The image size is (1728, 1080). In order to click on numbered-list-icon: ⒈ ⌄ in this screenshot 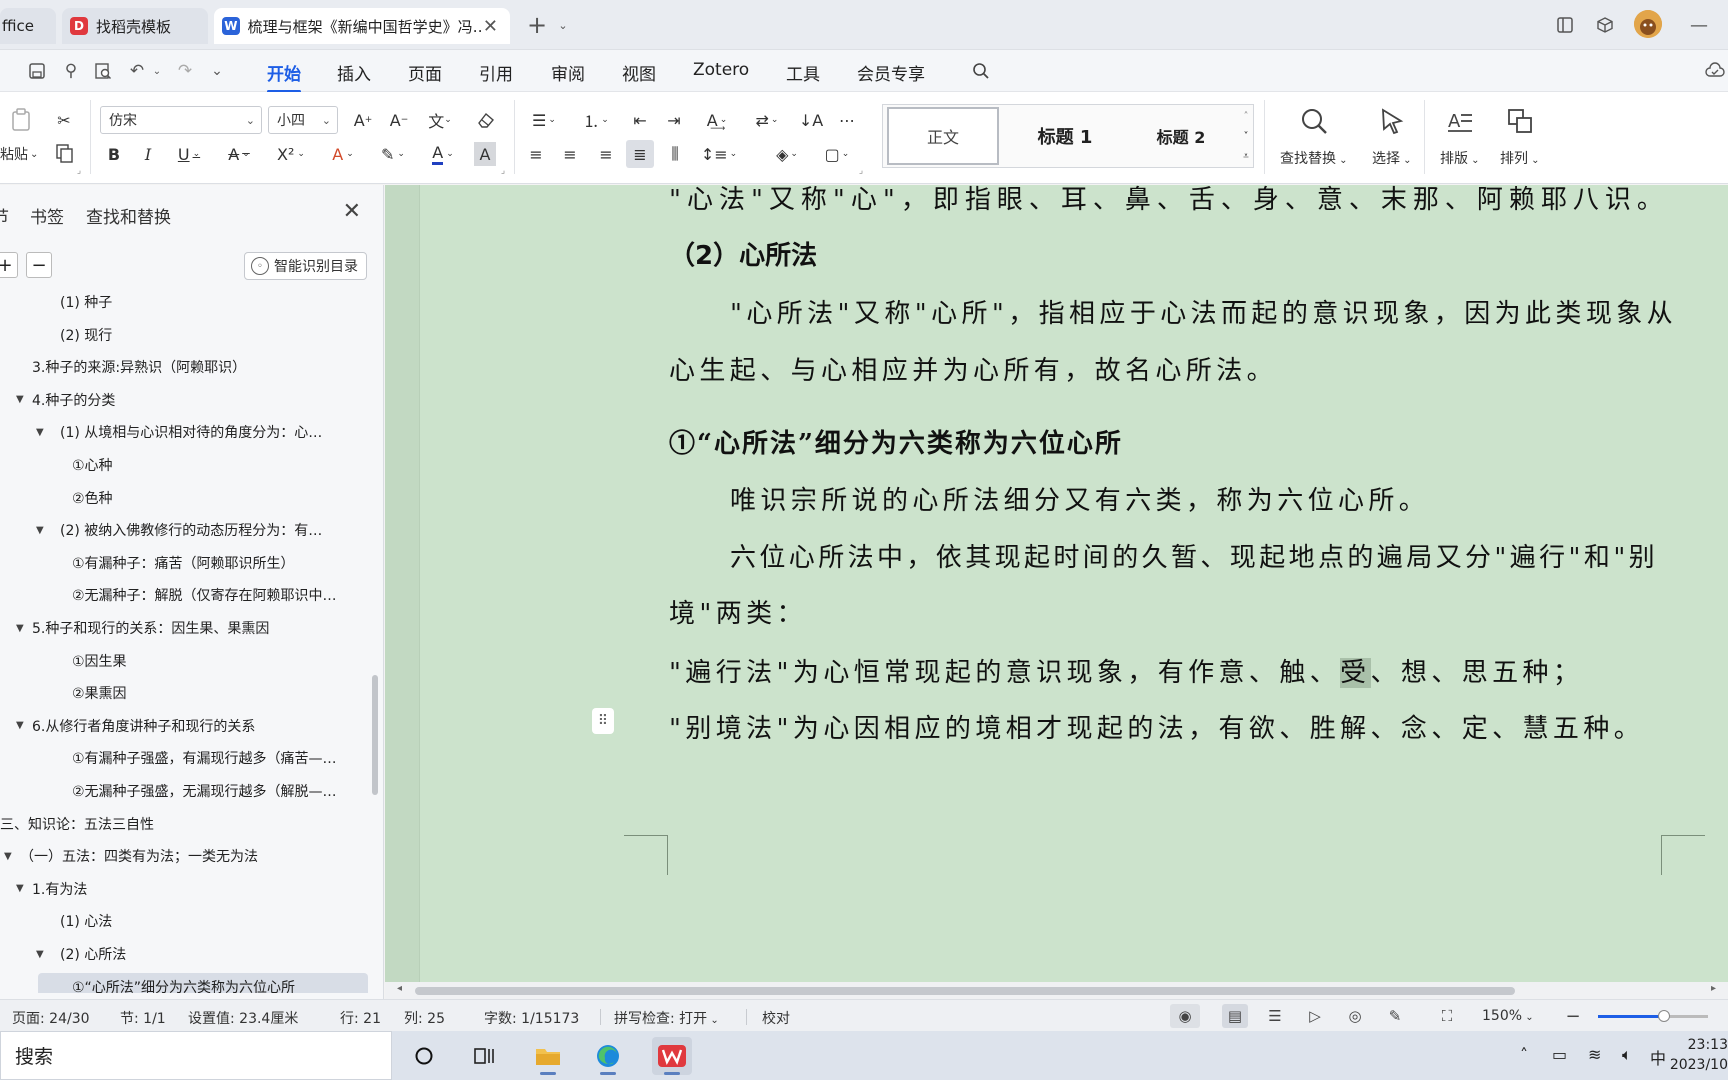, I will do `click(596, 120)`.